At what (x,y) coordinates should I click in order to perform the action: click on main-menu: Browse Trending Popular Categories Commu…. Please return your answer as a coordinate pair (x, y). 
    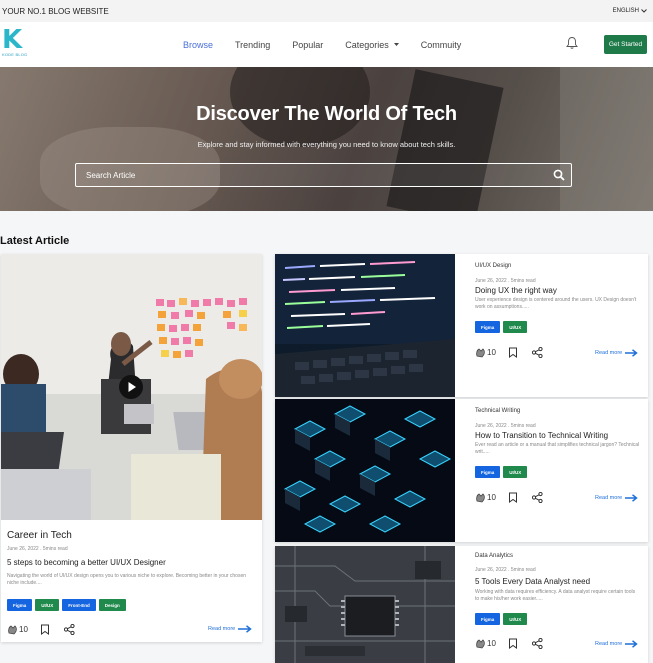
    Looking at the image, I should click on (333, 44).